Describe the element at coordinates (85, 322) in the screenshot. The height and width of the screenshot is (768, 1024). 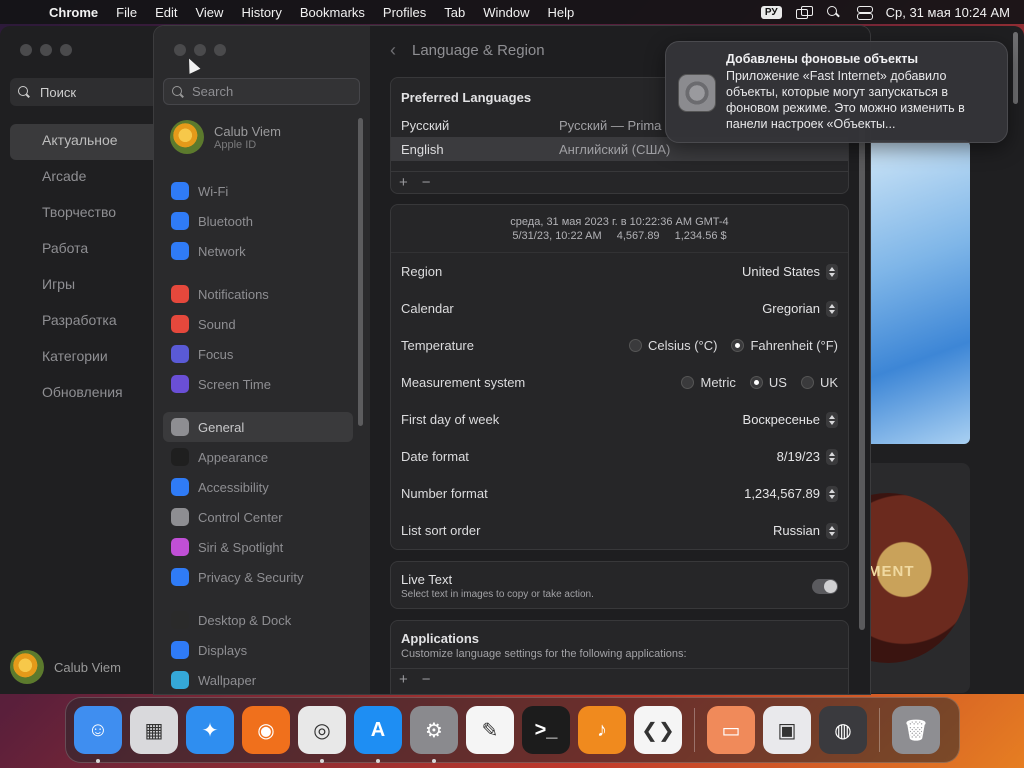
I see `sidebar-item-develop: Разработка` at that location.